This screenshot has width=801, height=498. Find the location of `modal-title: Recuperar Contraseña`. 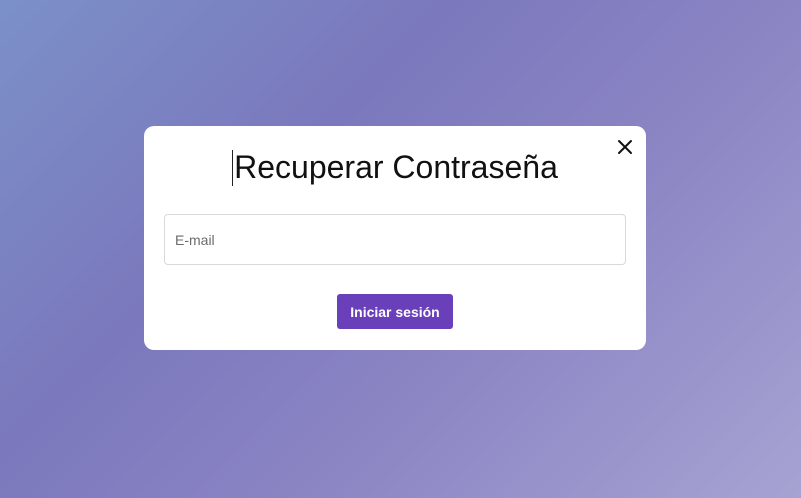

modal-title: Recuperar Contraseña is located at coordinates (395, 168).